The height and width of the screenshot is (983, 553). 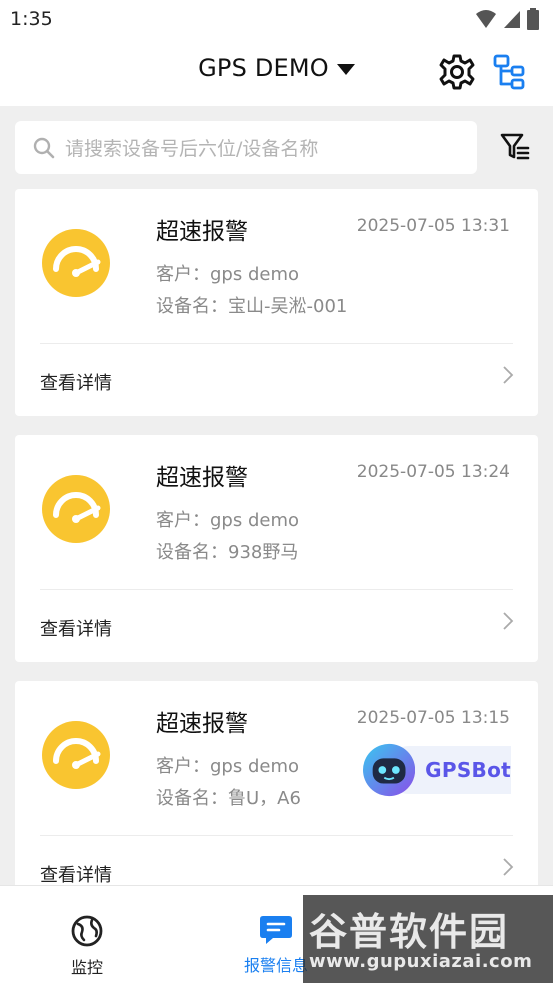 I want to click on gpsbot-label: GPSBot, so click(x=468, y=770).